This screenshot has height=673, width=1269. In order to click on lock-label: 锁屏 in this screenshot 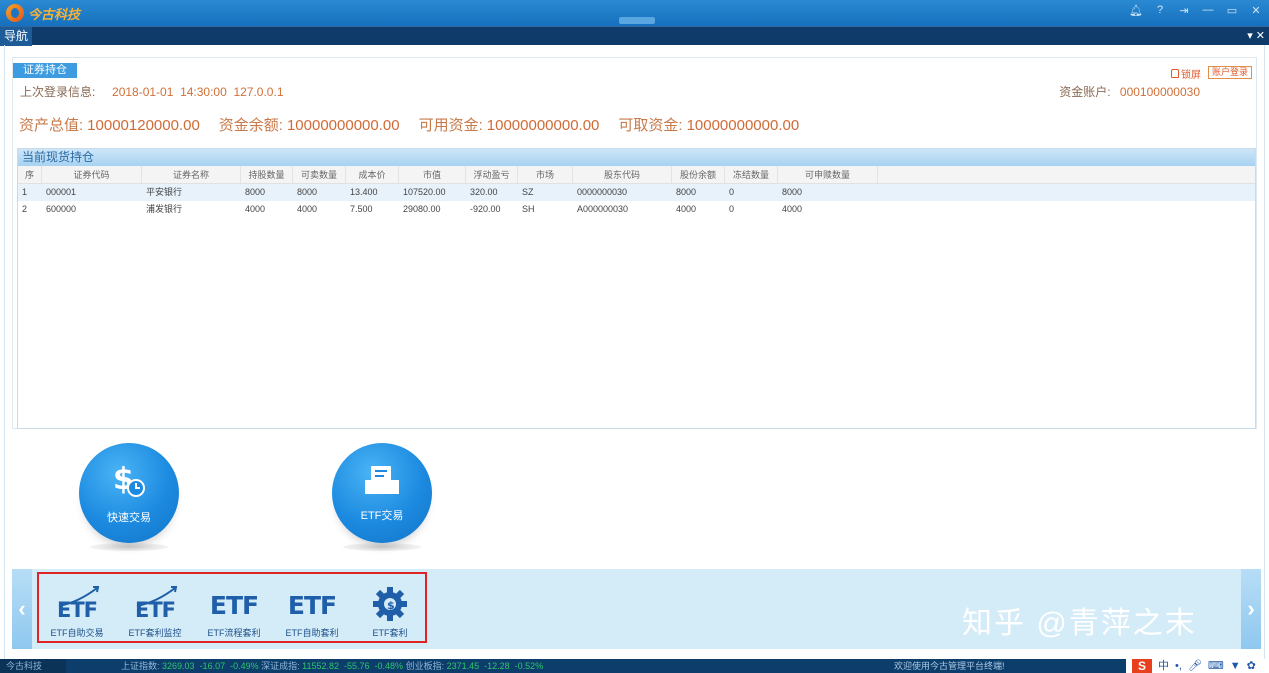, I will do `click(1191, 75)`.